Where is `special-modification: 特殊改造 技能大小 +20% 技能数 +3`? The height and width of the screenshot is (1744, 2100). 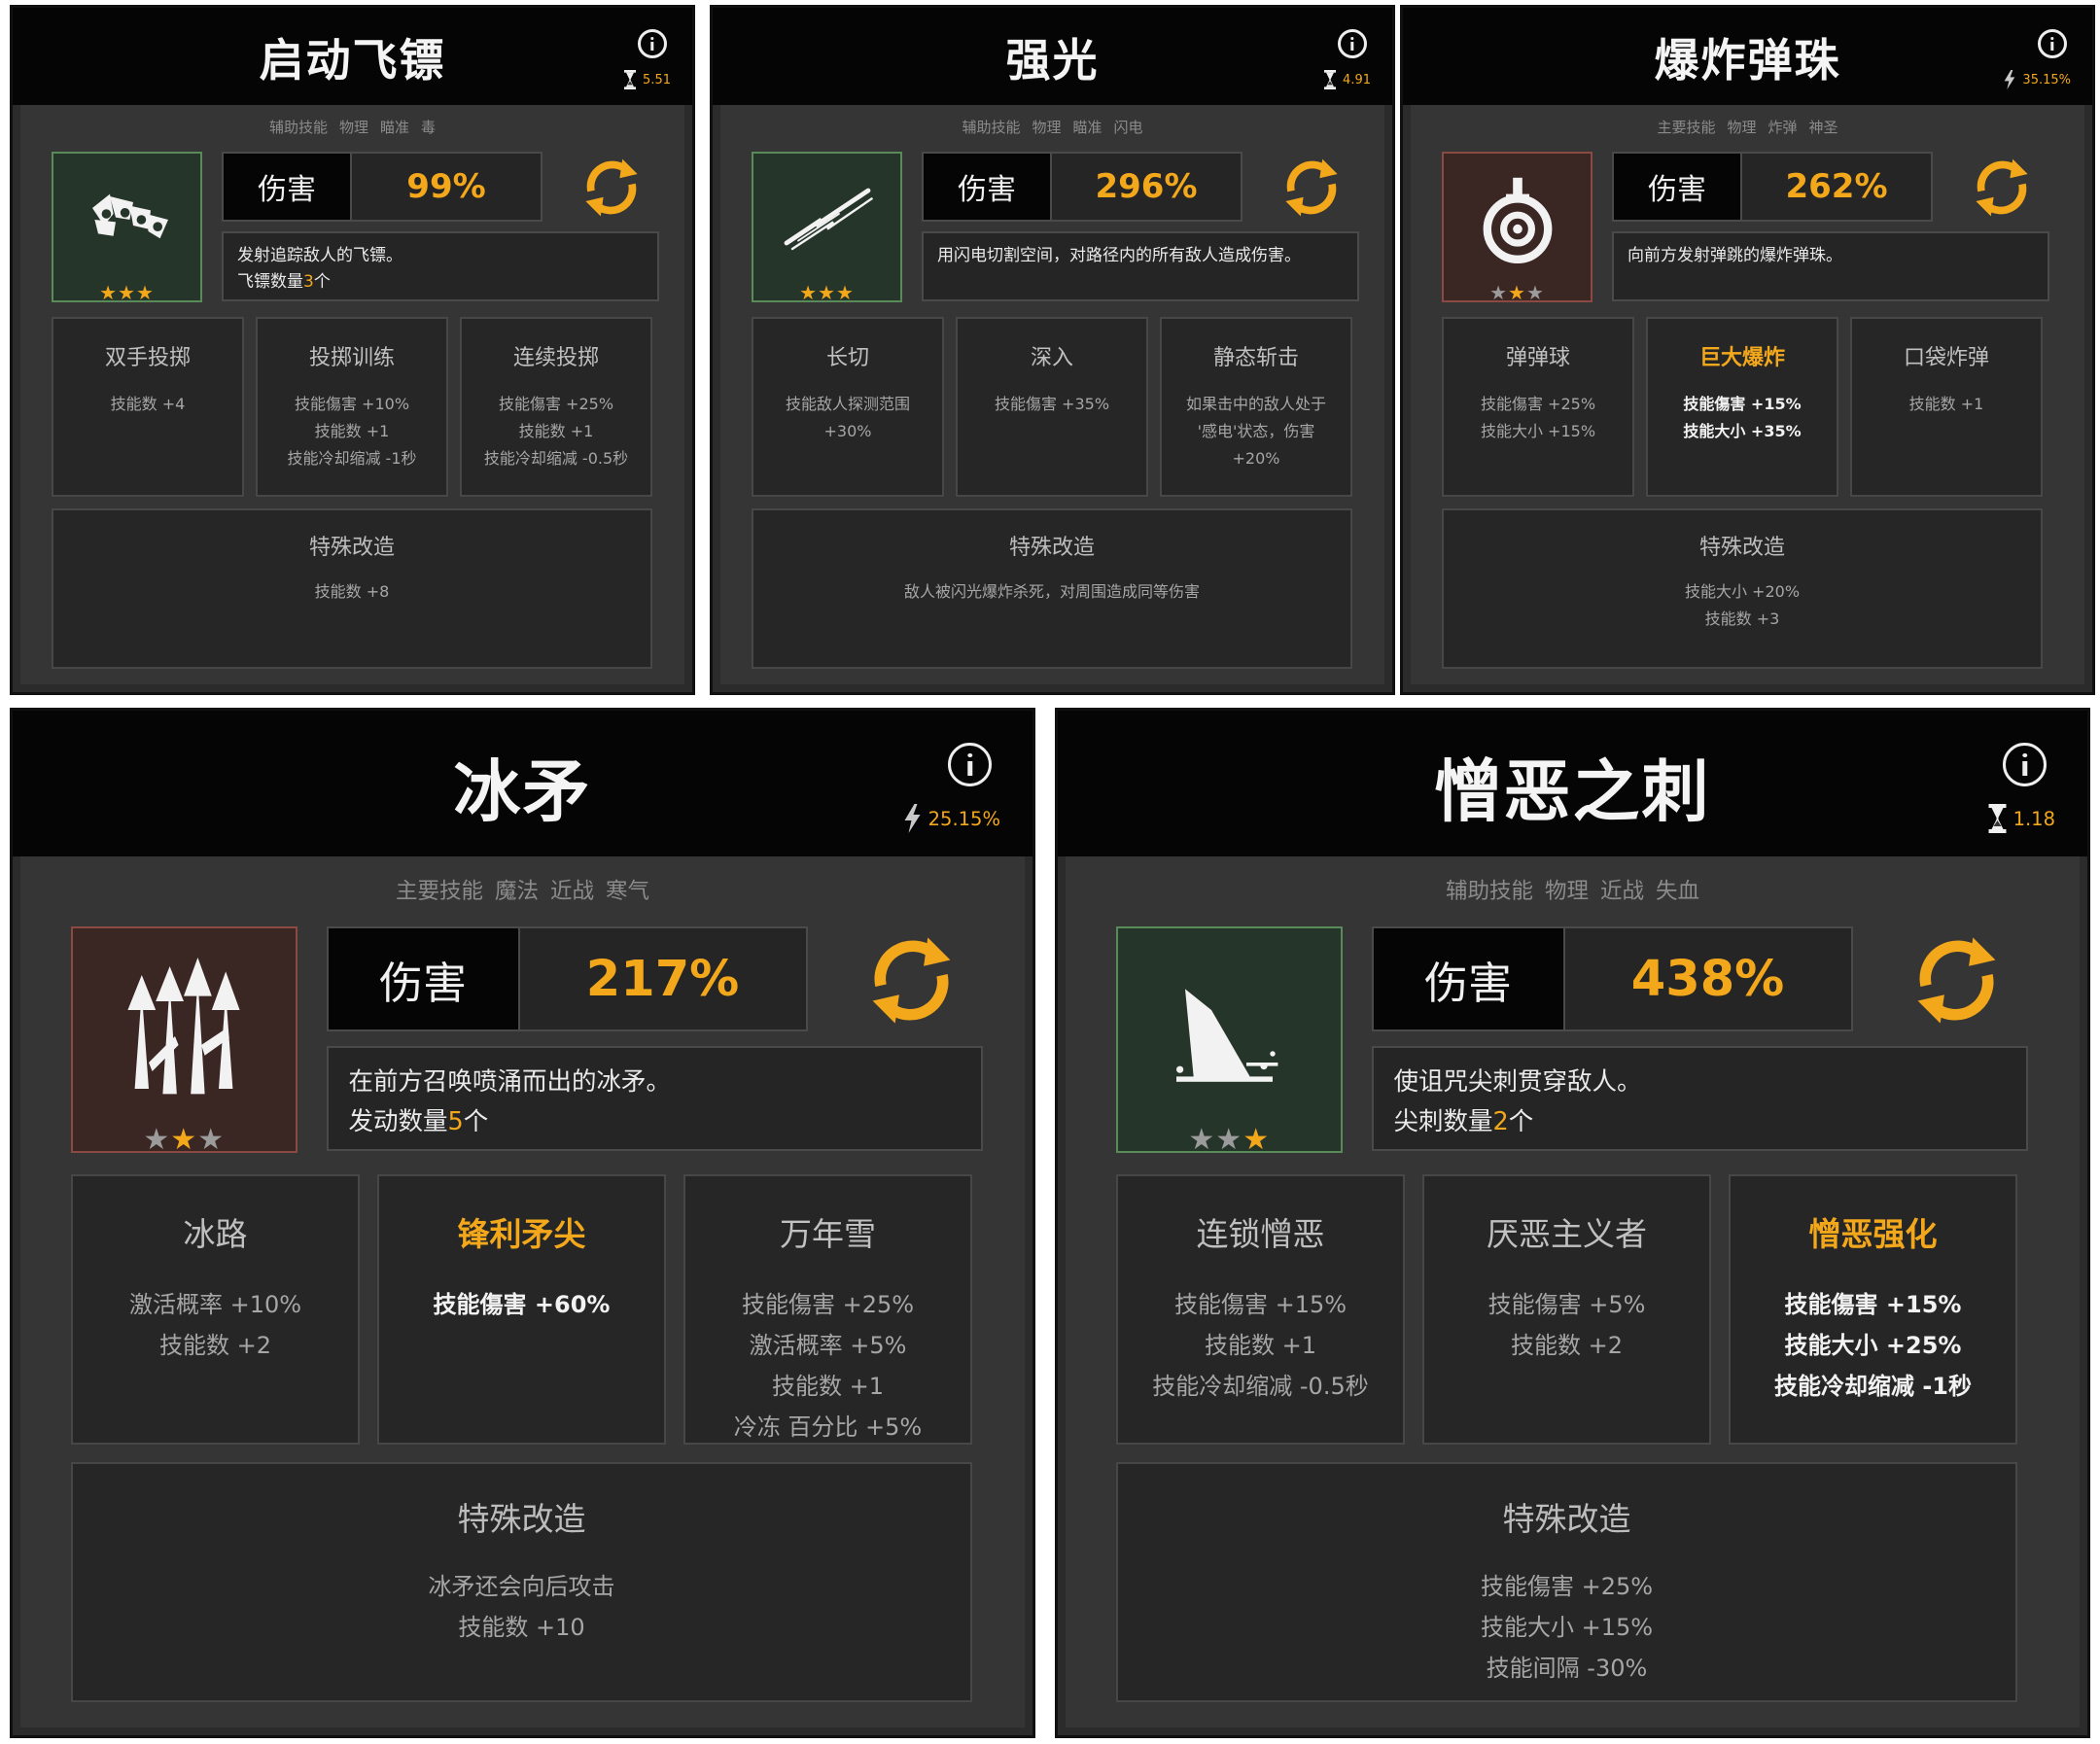
special-modification: 特殊改造 技能大小 +20% 技能数 +3 is located at coordinates (1742, 588).